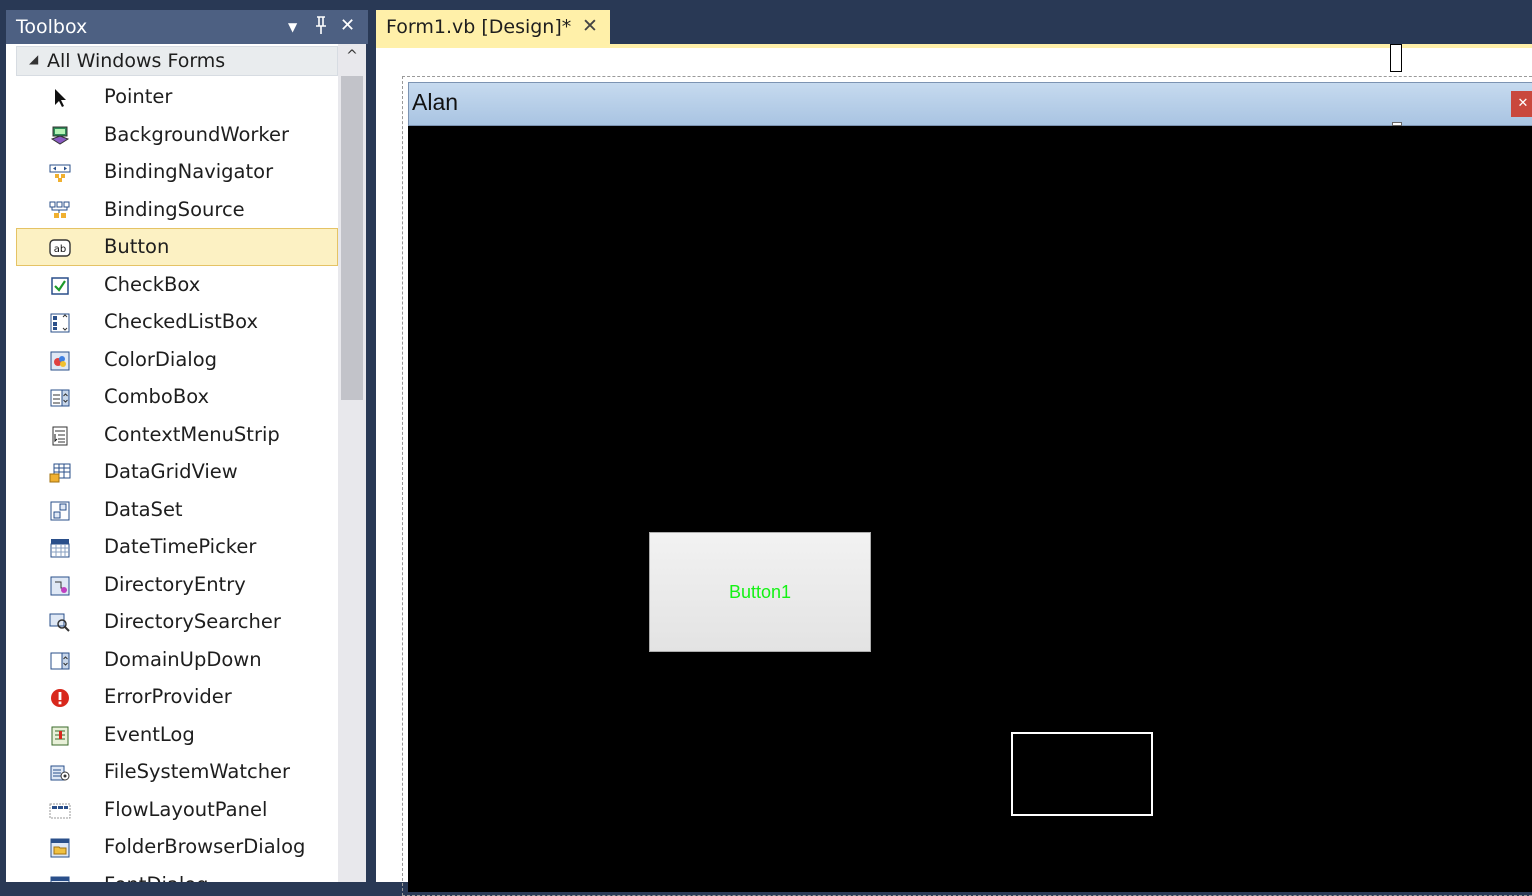 Image resolution: width=1532 pixels, height=896 pixels. What do you see at coordinates (60, 811) in the screenshot?
I see `flow-layout-panel-icon` at bounding box center [60, 811].